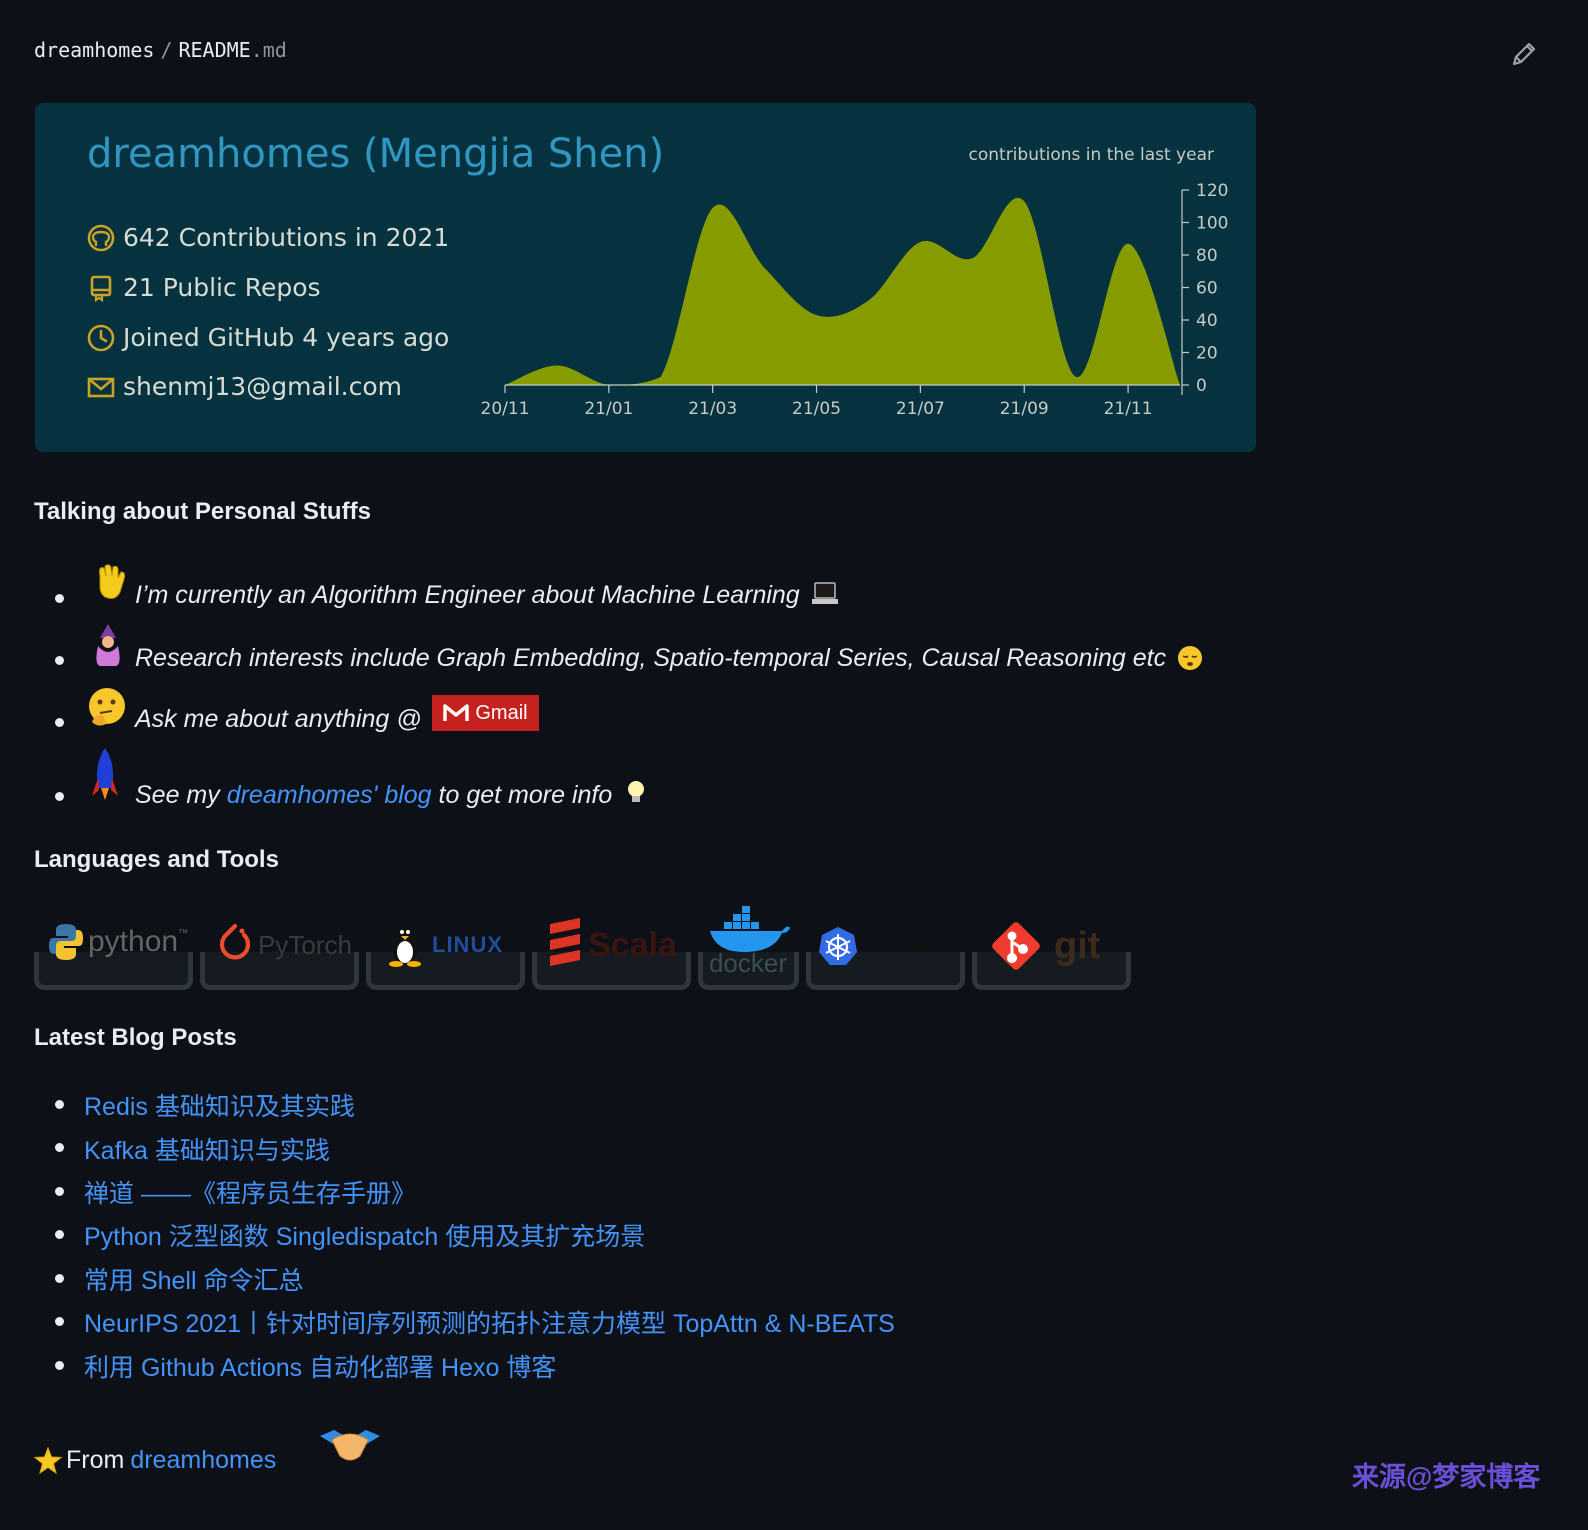  What do you see at coordinates (278, 719) in the screenshot?
I see `about-item-3-text: Ask me about anything @` at bounding box center [278, 719].